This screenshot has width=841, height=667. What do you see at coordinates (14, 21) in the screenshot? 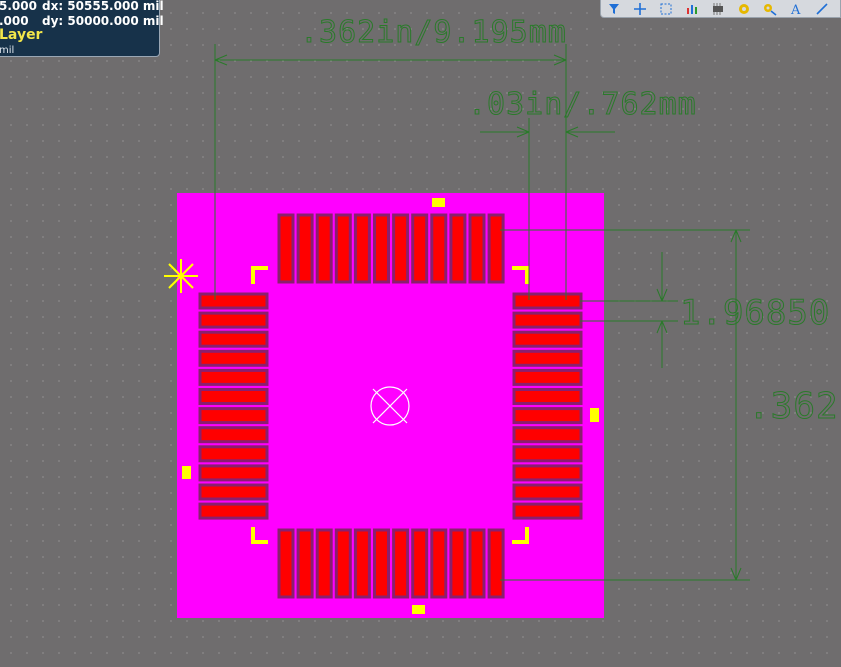
I see `hud-y-value: .000` at bounding box center [14, 21].